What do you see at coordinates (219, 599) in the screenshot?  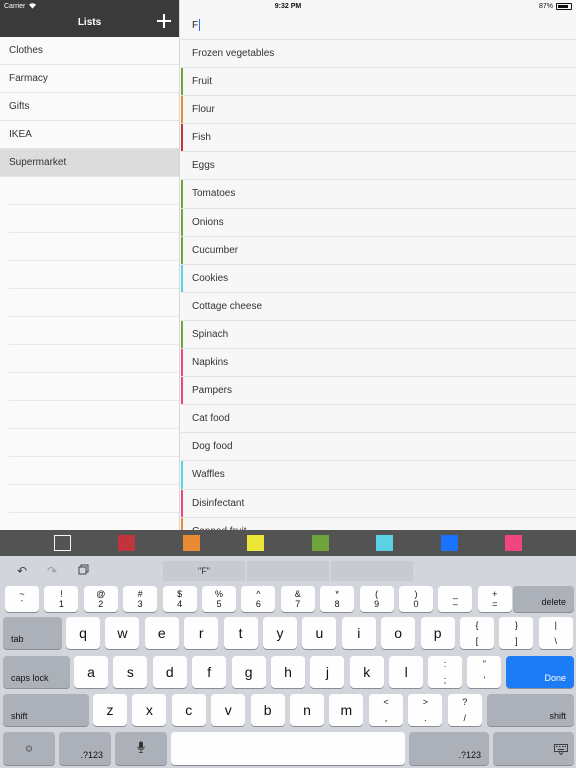 I see `key-5: % 5` at bounding box center [219, 599].